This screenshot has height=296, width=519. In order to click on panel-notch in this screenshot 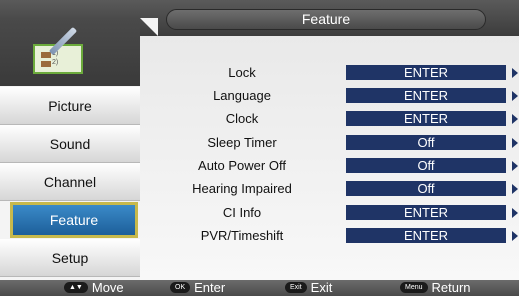, I will do `click(149, 27)`.